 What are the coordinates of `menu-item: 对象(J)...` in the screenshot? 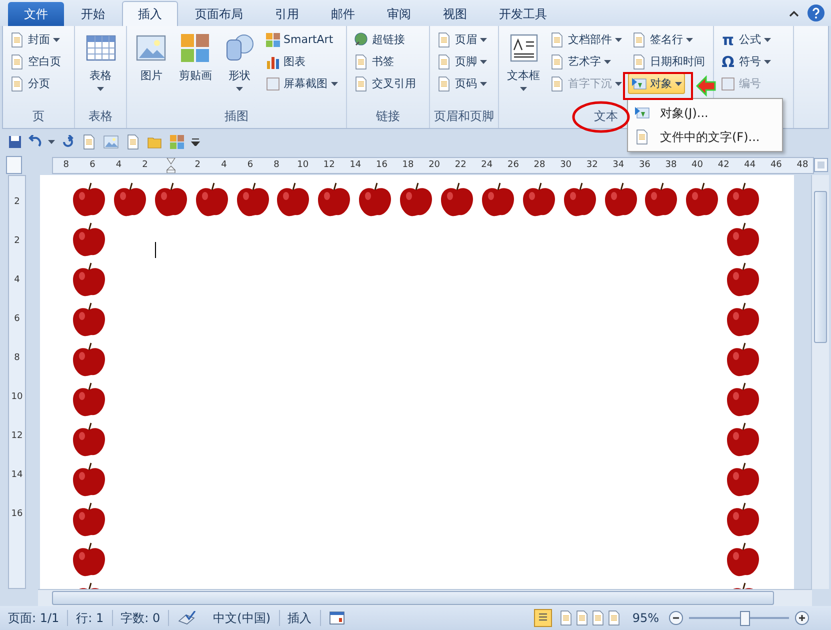 It's located at (705, 113).